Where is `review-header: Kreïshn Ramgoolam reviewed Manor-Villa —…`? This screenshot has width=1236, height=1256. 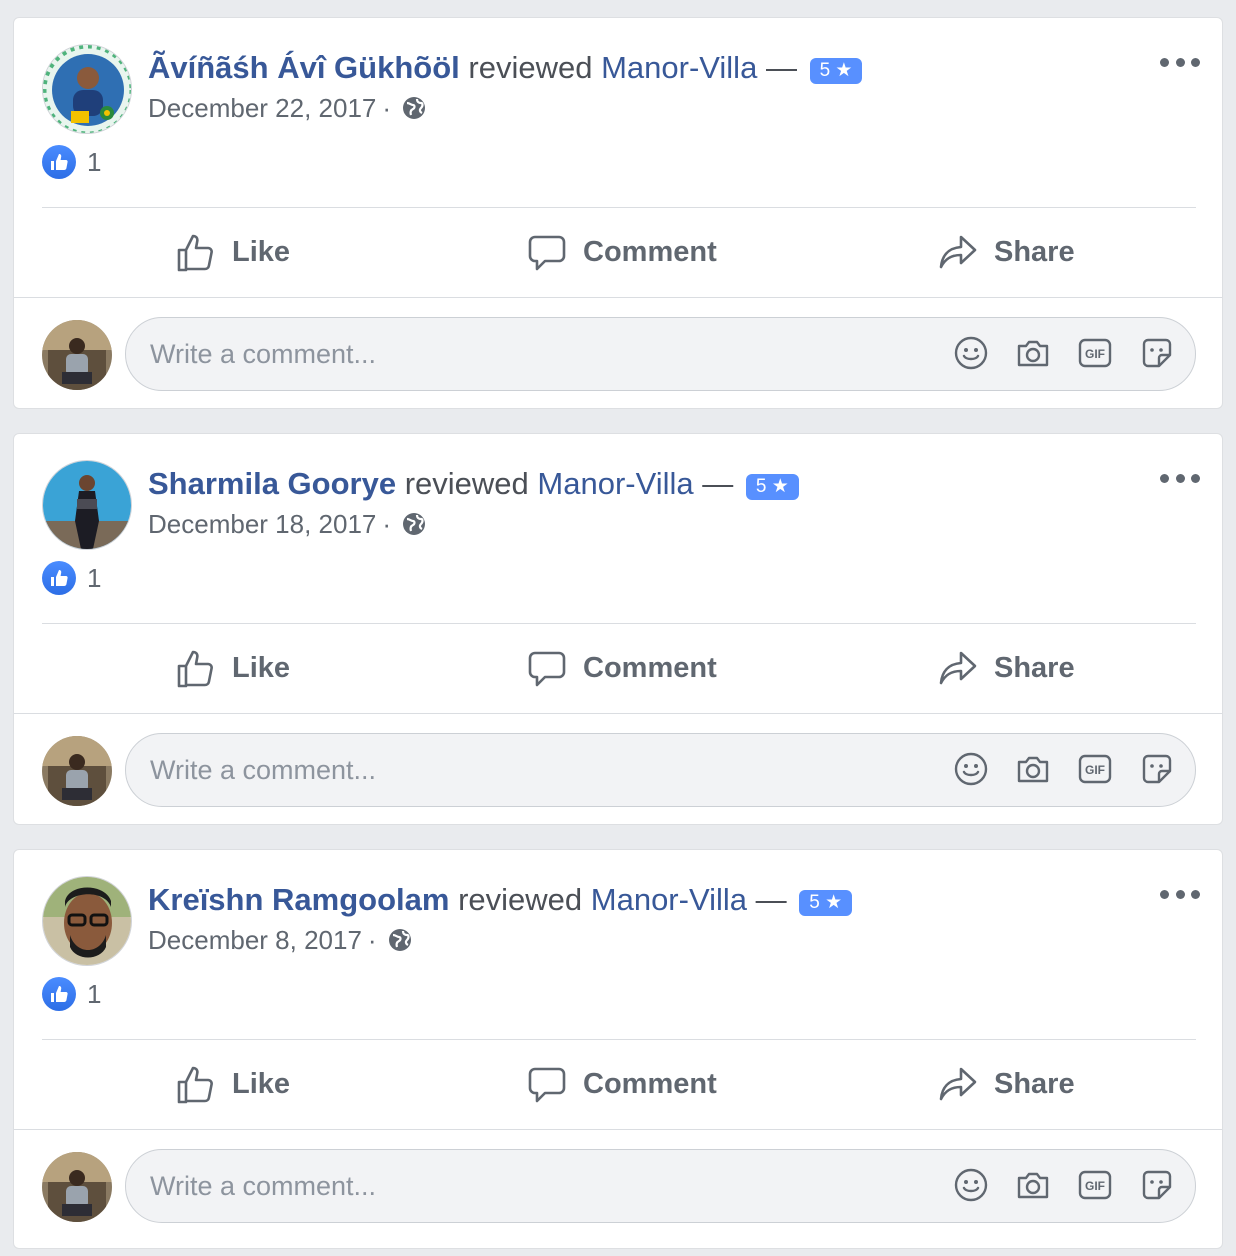 review-header: Kreïshn Ramgoolam reviewed Manor-Villa —… is located at coordinates (500, 900).